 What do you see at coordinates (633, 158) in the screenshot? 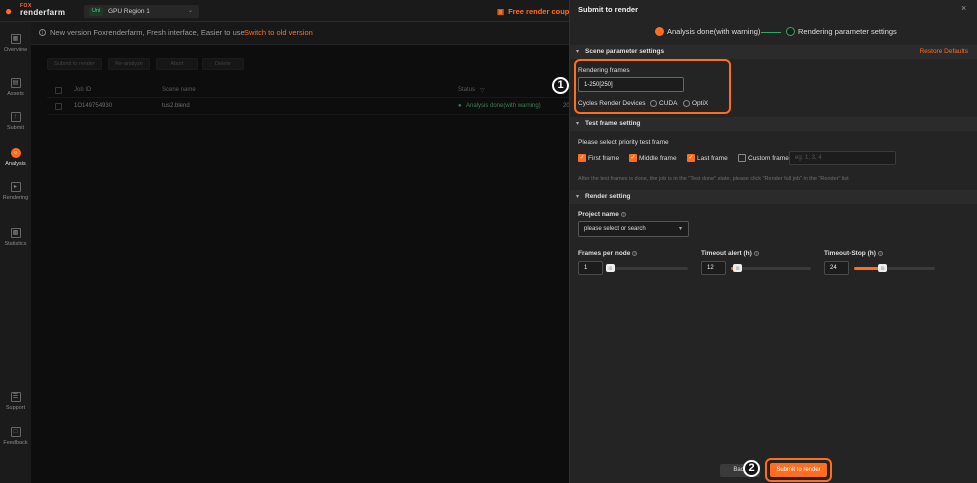
I see `middle-frame-checkbox: ✓` at bounding box center [633, 158].